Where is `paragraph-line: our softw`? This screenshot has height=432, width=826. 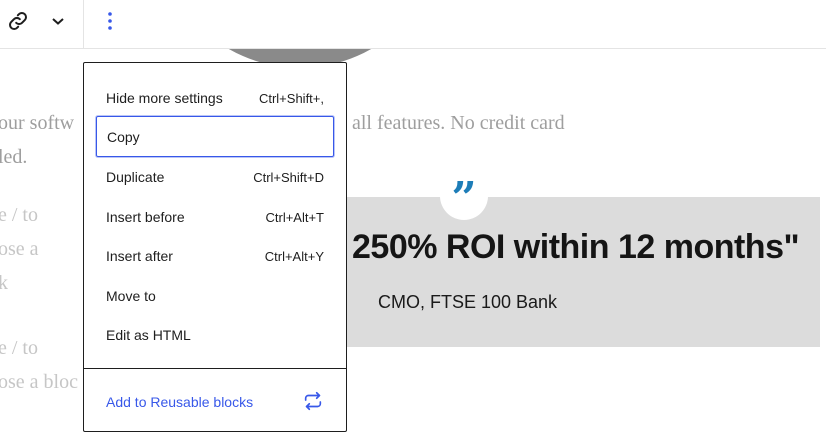 paragraph-line: our softw is located at coordinates (37, 123).